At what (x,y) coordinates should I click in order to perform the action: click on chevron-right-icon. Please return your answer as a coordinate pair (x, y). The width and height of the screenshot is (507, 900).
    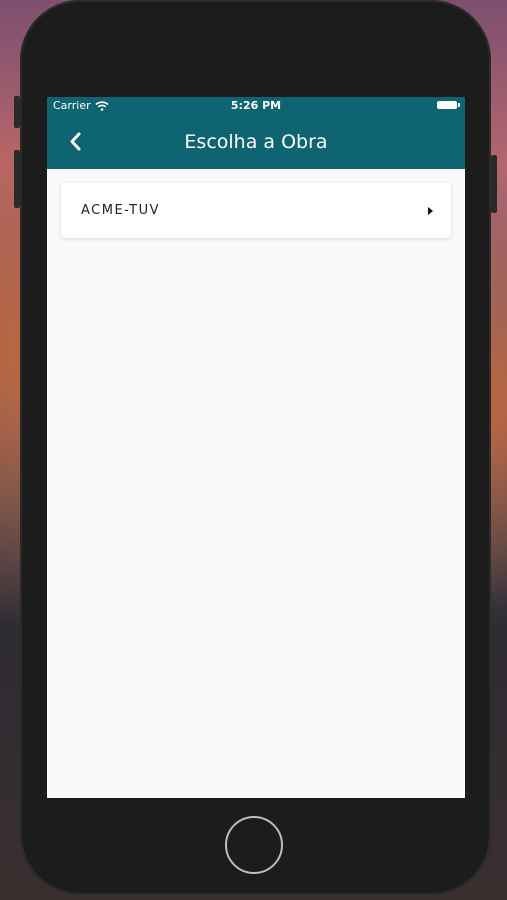
    Looking at the image, I should click on (430, 211).